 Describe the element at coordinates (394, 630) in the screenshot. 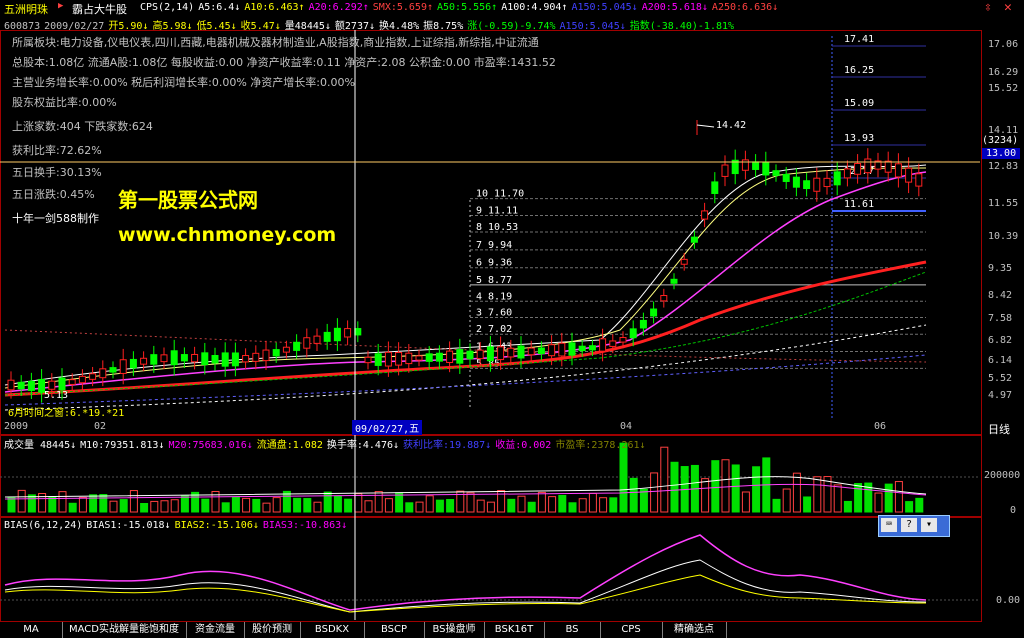

I see `tab-6: BSCP` at that location.